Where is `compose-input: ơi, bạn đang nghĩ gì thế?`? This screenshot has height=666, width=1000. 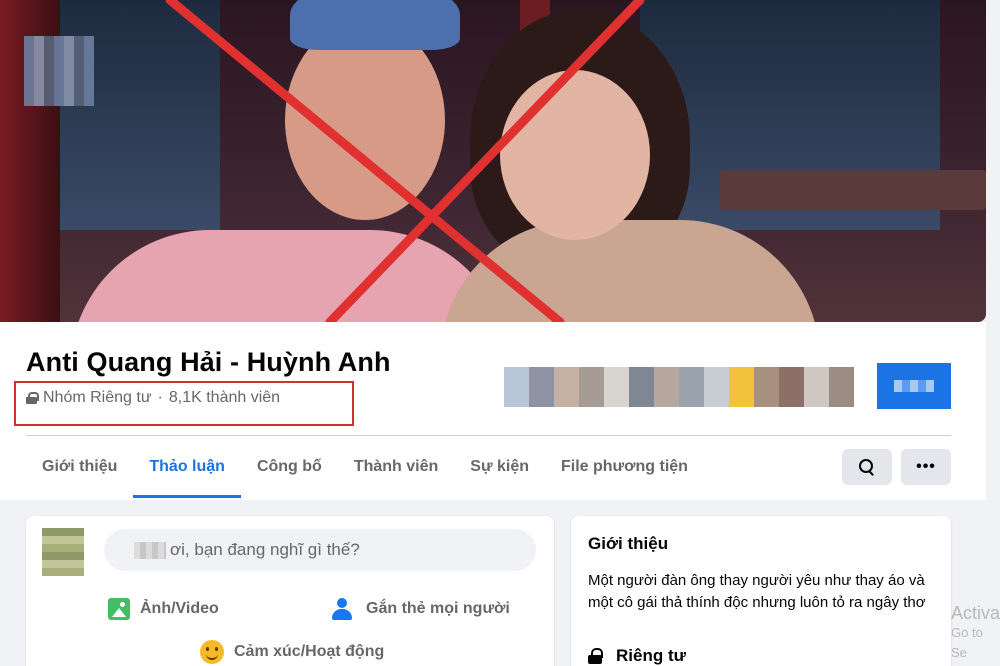
compose-input: ơi, bạn đang nghĩ gì thế? is located at coordinates (320, 550).